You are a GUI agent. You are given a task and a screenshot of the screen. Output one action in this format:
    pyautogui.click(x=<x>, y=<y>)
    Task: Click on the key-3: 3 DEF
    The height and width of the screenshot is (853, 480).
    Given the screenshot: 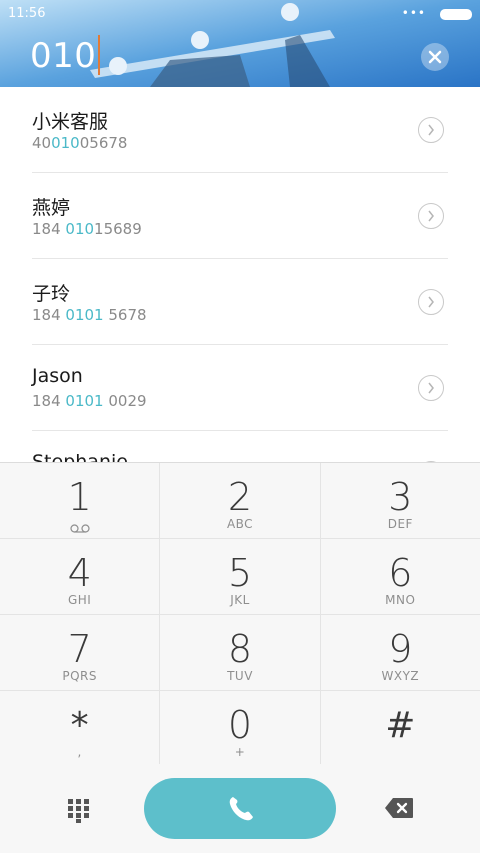 What is the action you would take?
    pyautogui.click(x=400, y=500)
    